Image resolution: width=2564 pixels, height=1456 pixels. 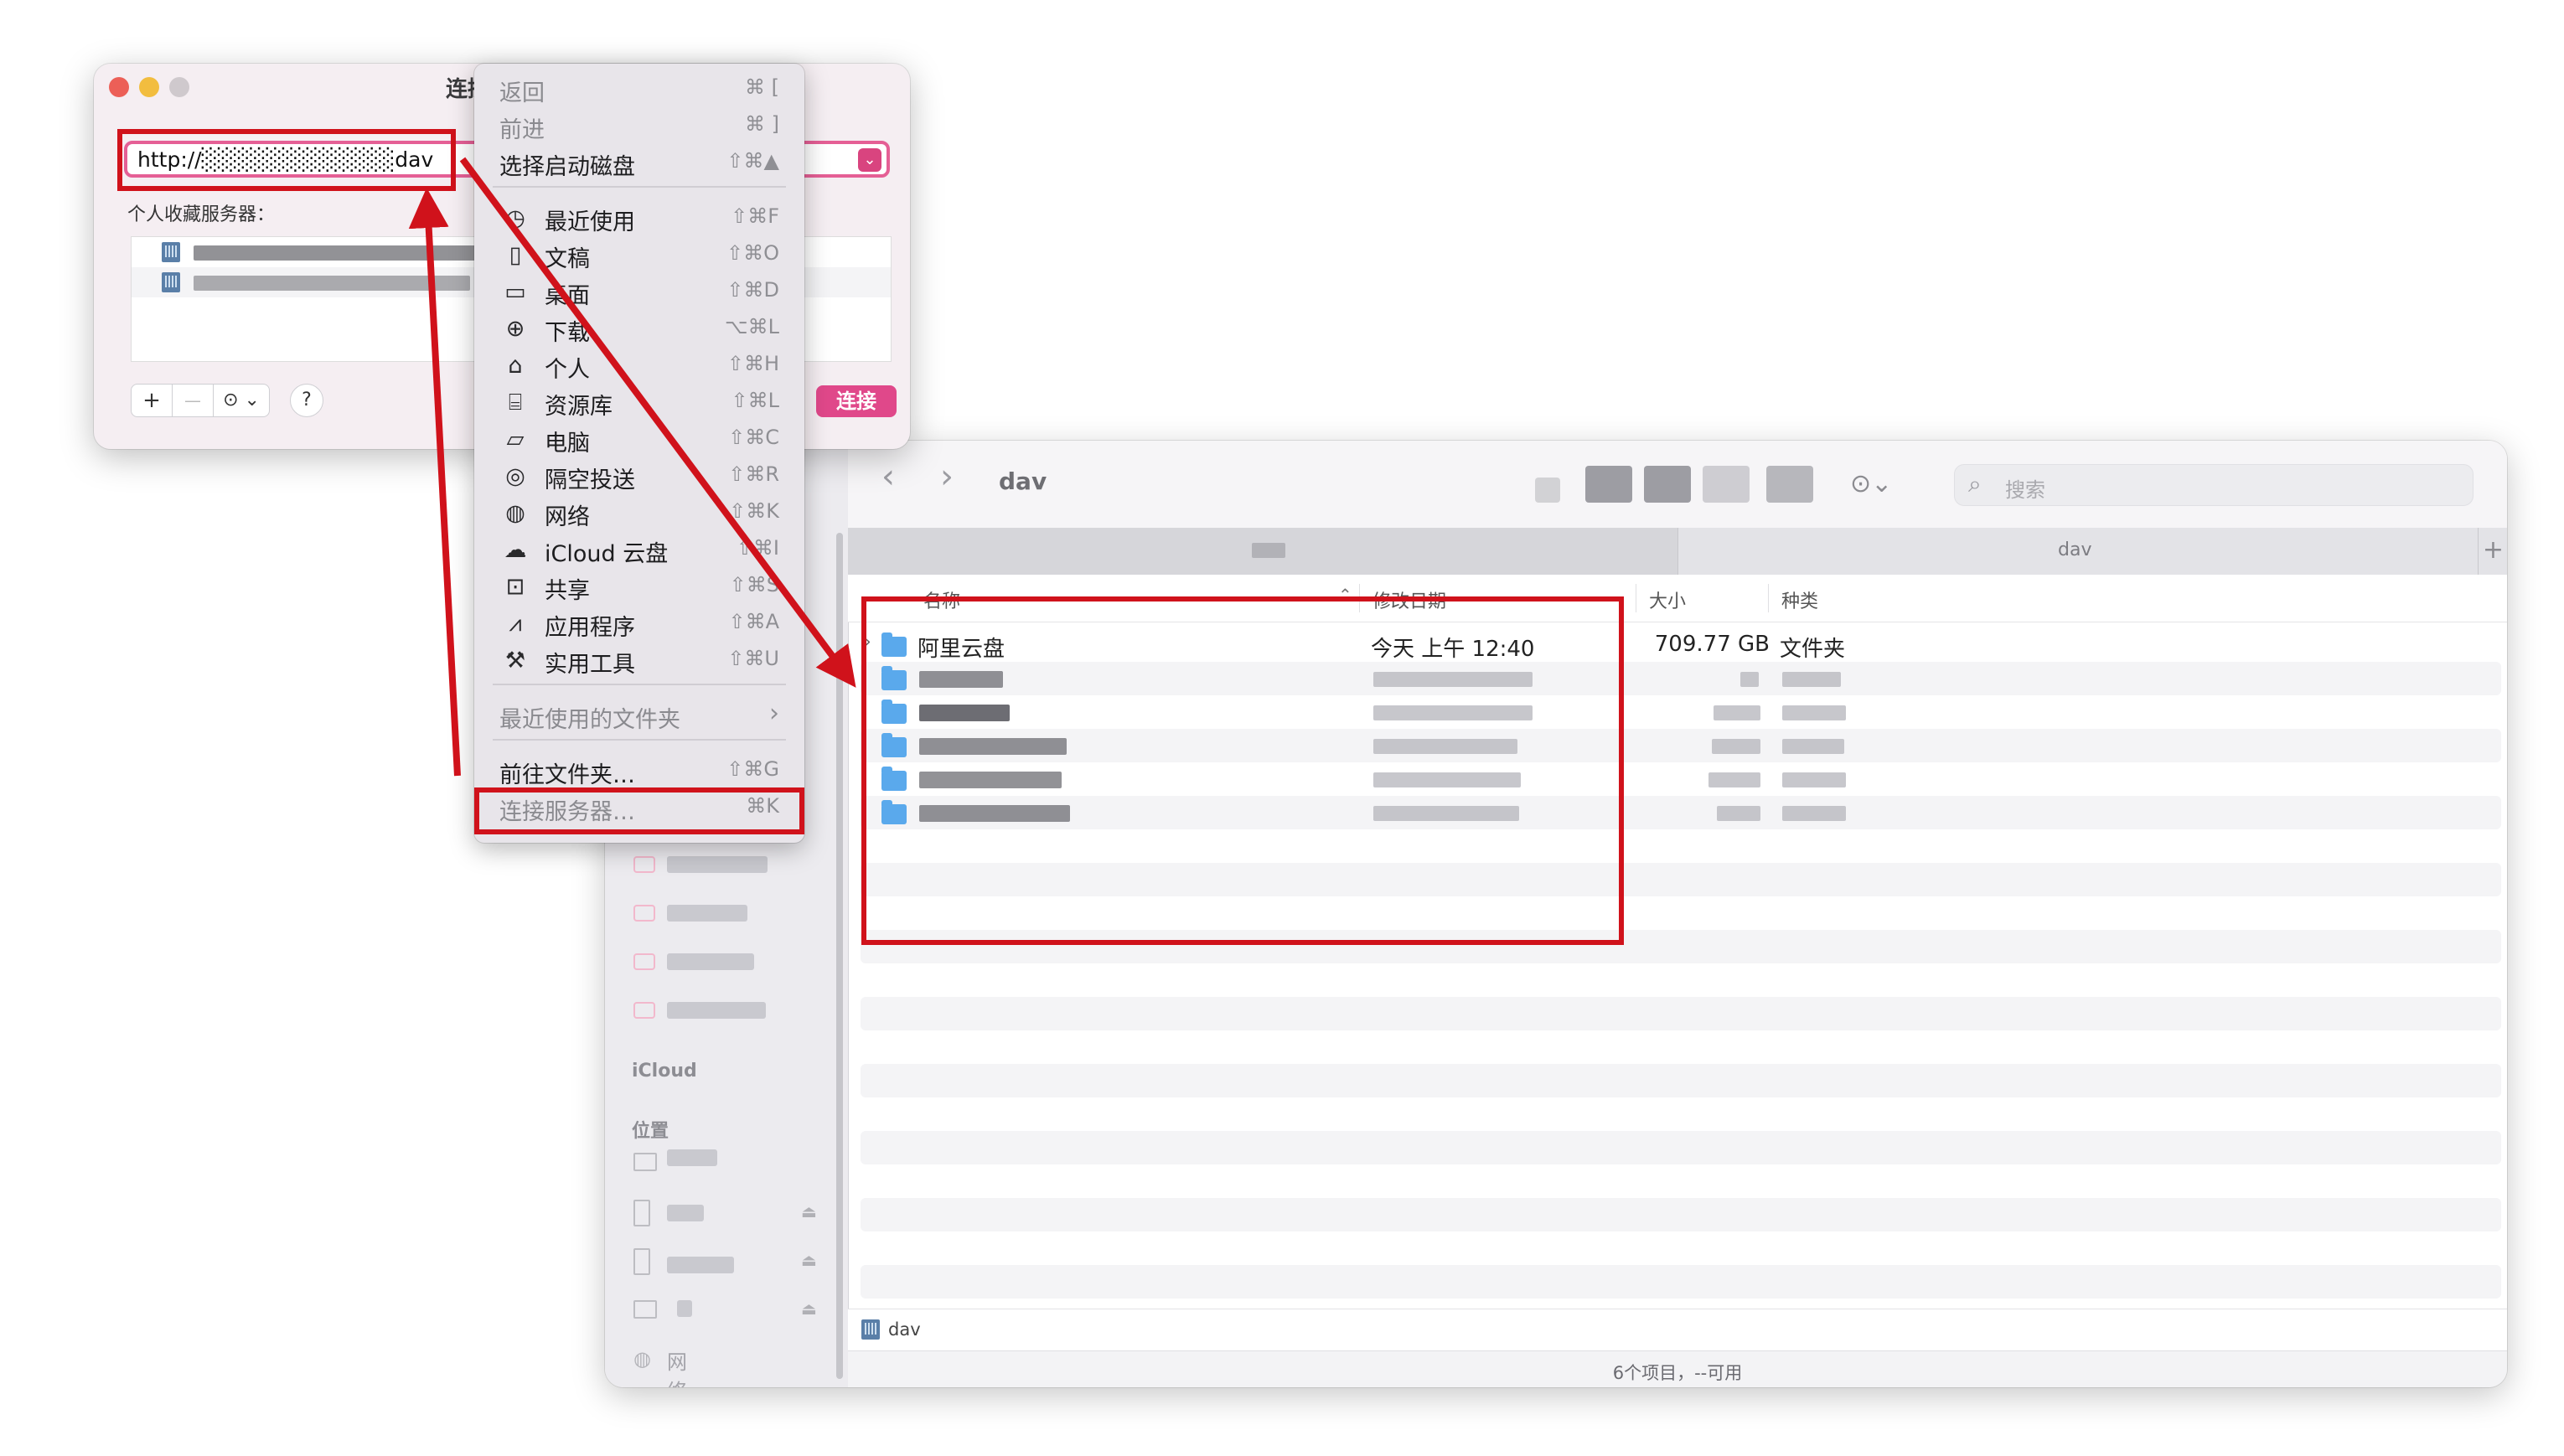 I want to click on arrow-connect-to-url, so click(x=434, y=483).